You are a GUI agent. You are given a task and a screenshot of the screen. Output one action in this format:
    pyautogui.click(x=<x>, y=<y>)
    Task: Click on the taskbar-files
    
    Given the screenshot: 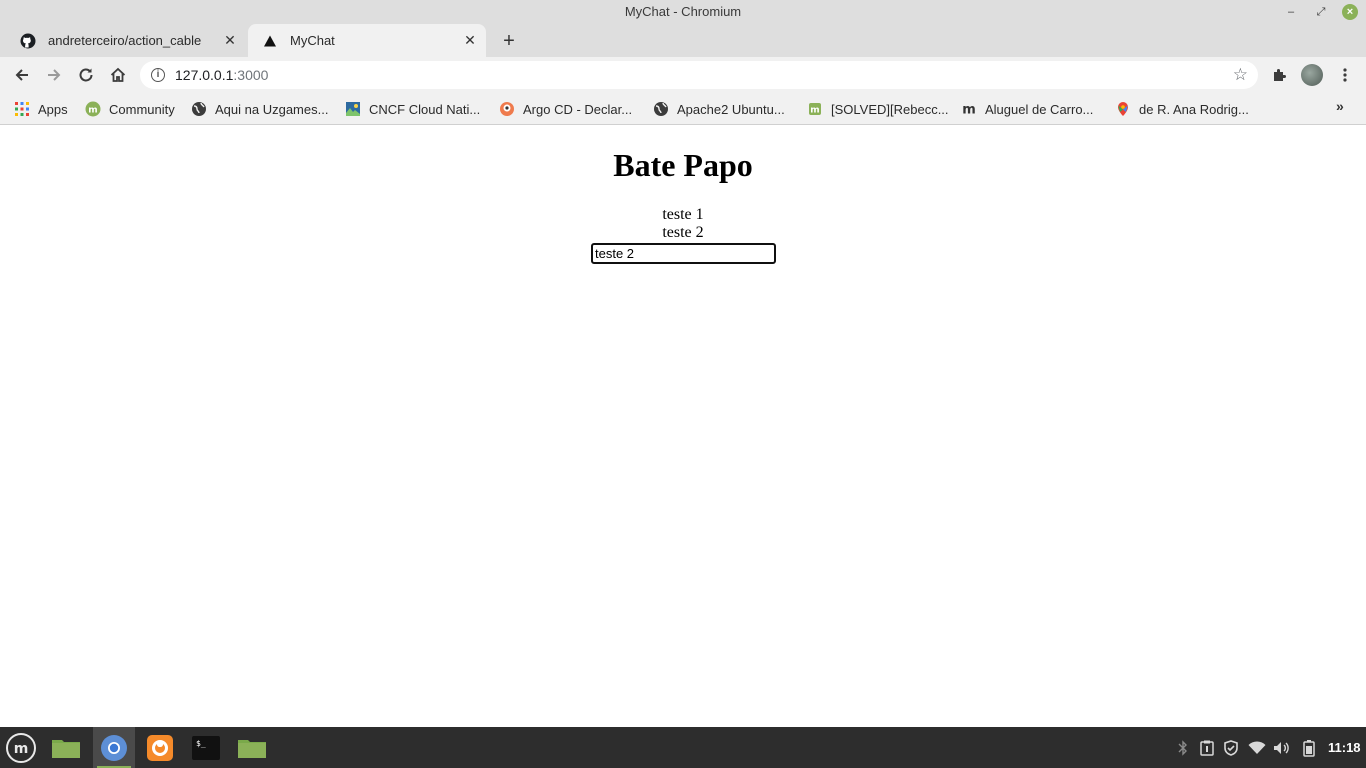 What is the action you would take?
    pyautogui.click(x=252, y=747)
    